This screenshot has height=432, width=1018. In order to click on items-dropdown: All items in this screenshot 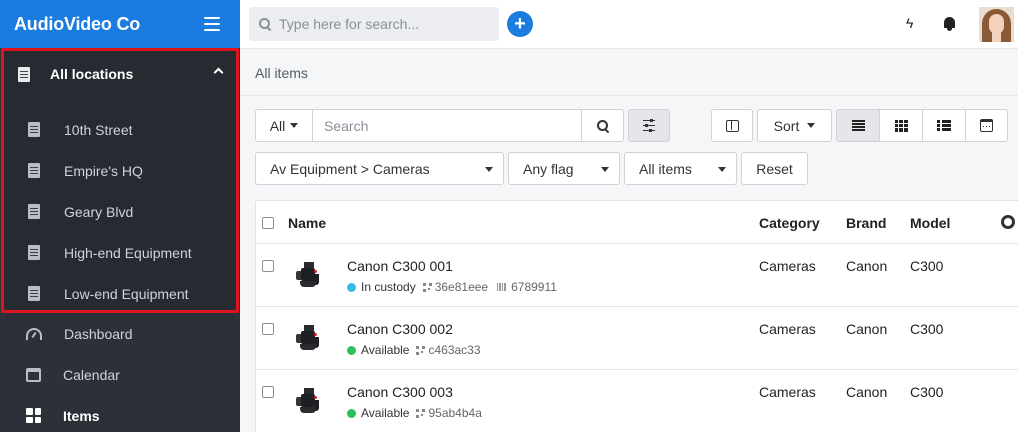, I will do `click(680, 168)`.